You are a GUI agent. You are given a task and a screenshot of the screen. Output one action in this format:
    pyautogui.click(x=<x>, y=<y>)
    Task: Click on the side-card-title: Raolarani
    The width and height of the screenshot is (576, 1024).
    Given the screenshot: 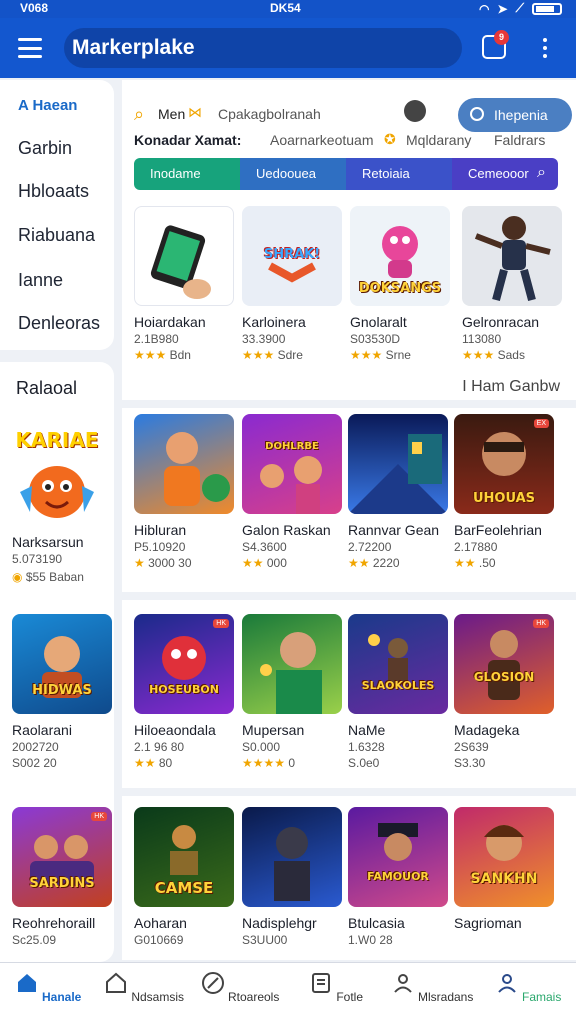 What is the action you would take?
    pyautogui.click(x=42, y=730)
    